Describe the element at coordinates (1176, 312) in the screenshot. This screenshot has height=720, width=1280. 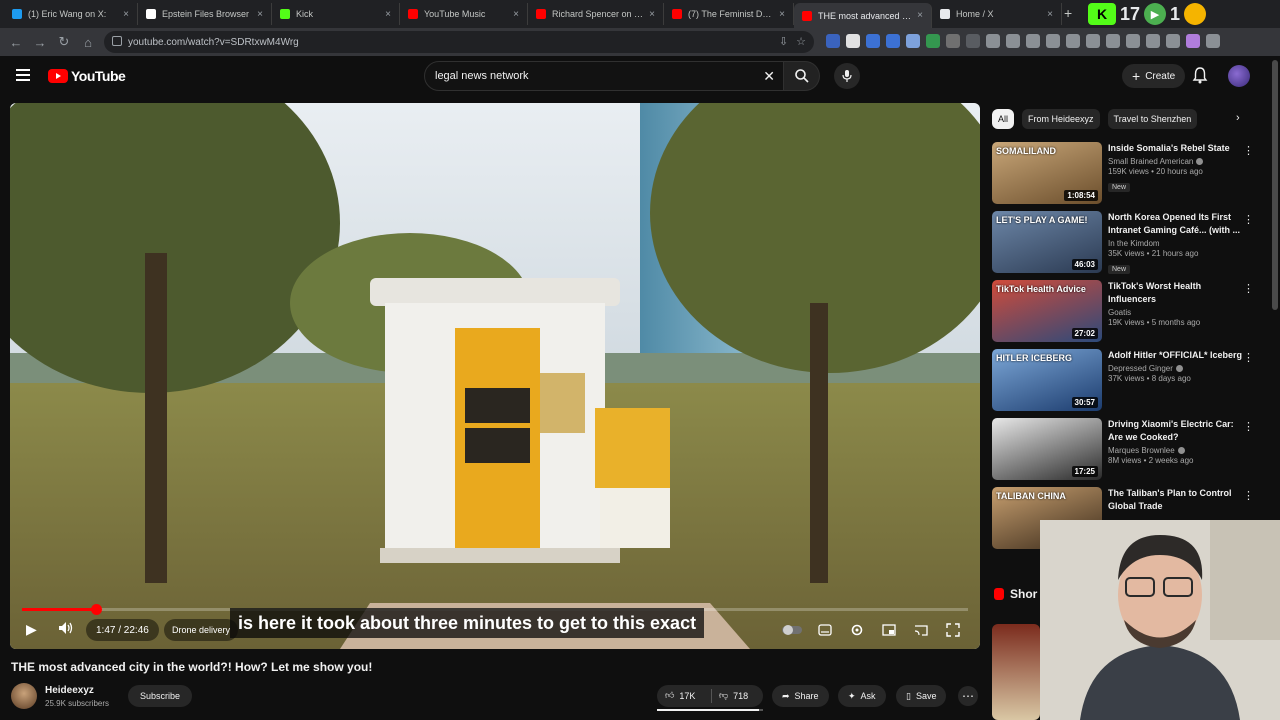
I see `video-channel: Goatis` at that location.